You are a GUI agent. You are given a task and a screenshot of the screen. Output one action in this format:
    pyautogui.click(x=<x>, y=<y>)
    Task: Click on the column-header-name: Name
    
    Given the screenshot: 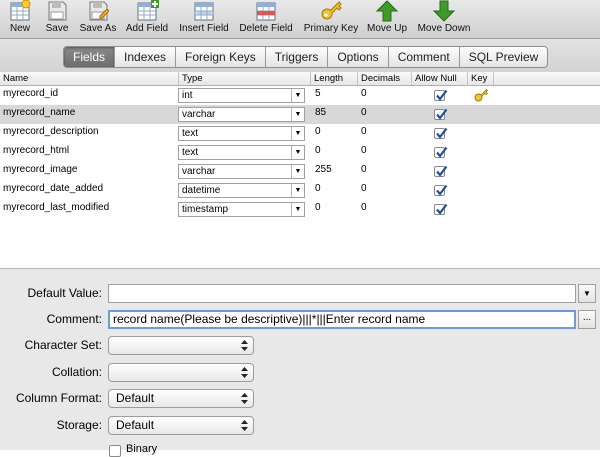 What is the action you would take?
    pyautogui.click(x=89, y=78)
    